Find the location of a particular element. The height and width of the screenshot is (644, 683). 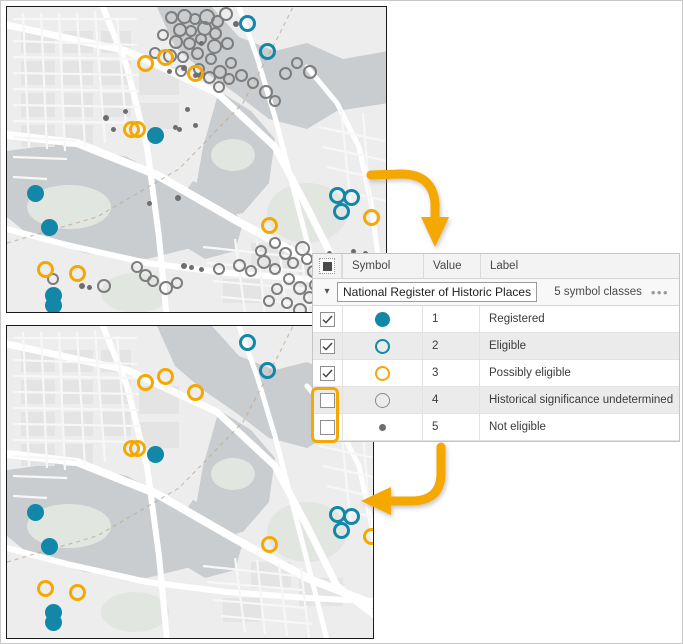

filled-circle-teal-icon is located at coordinates (382, 319).